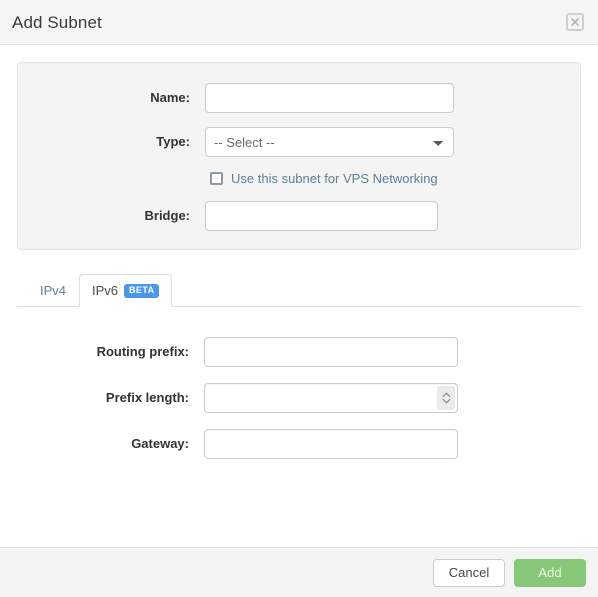 The height and width of the screenshot is (597, 598). What do you see at coordinates (160, 444) in the screenshot?
I see `gateway-label: Gateway:` at bounding box center [160, 444].